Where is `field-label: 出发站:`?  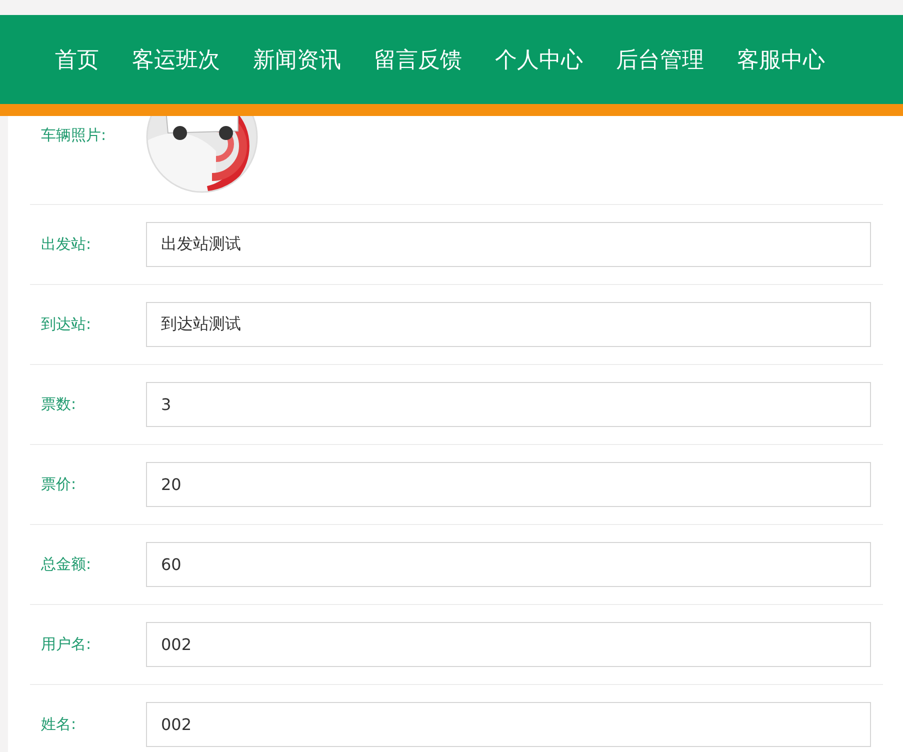
field-label: 出发站: is located at coordinates (66, 244).